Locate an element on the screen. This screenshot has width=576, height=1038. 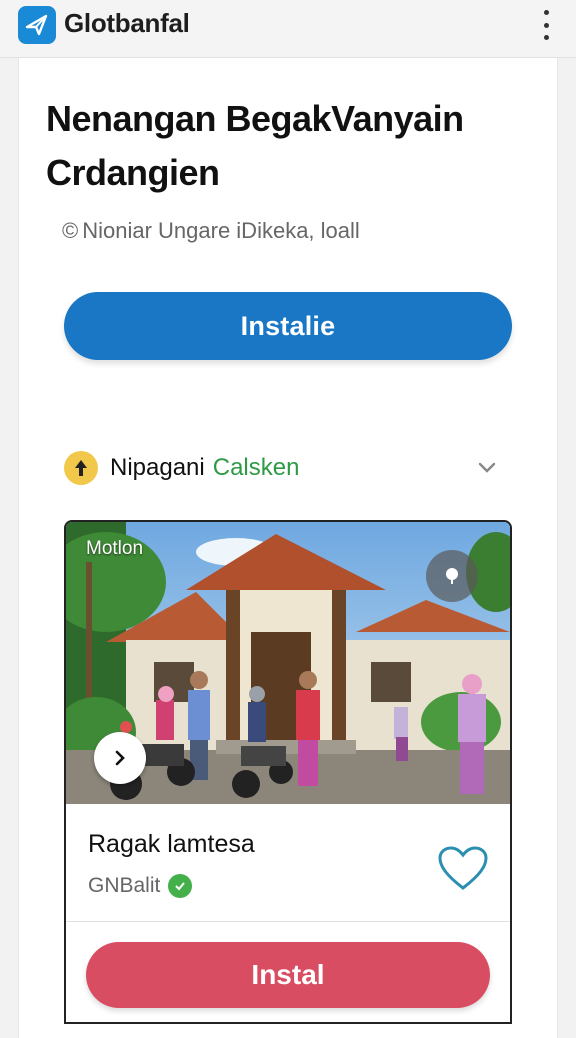
app-title: Glotbanfal is located at coordinates (127, 23).